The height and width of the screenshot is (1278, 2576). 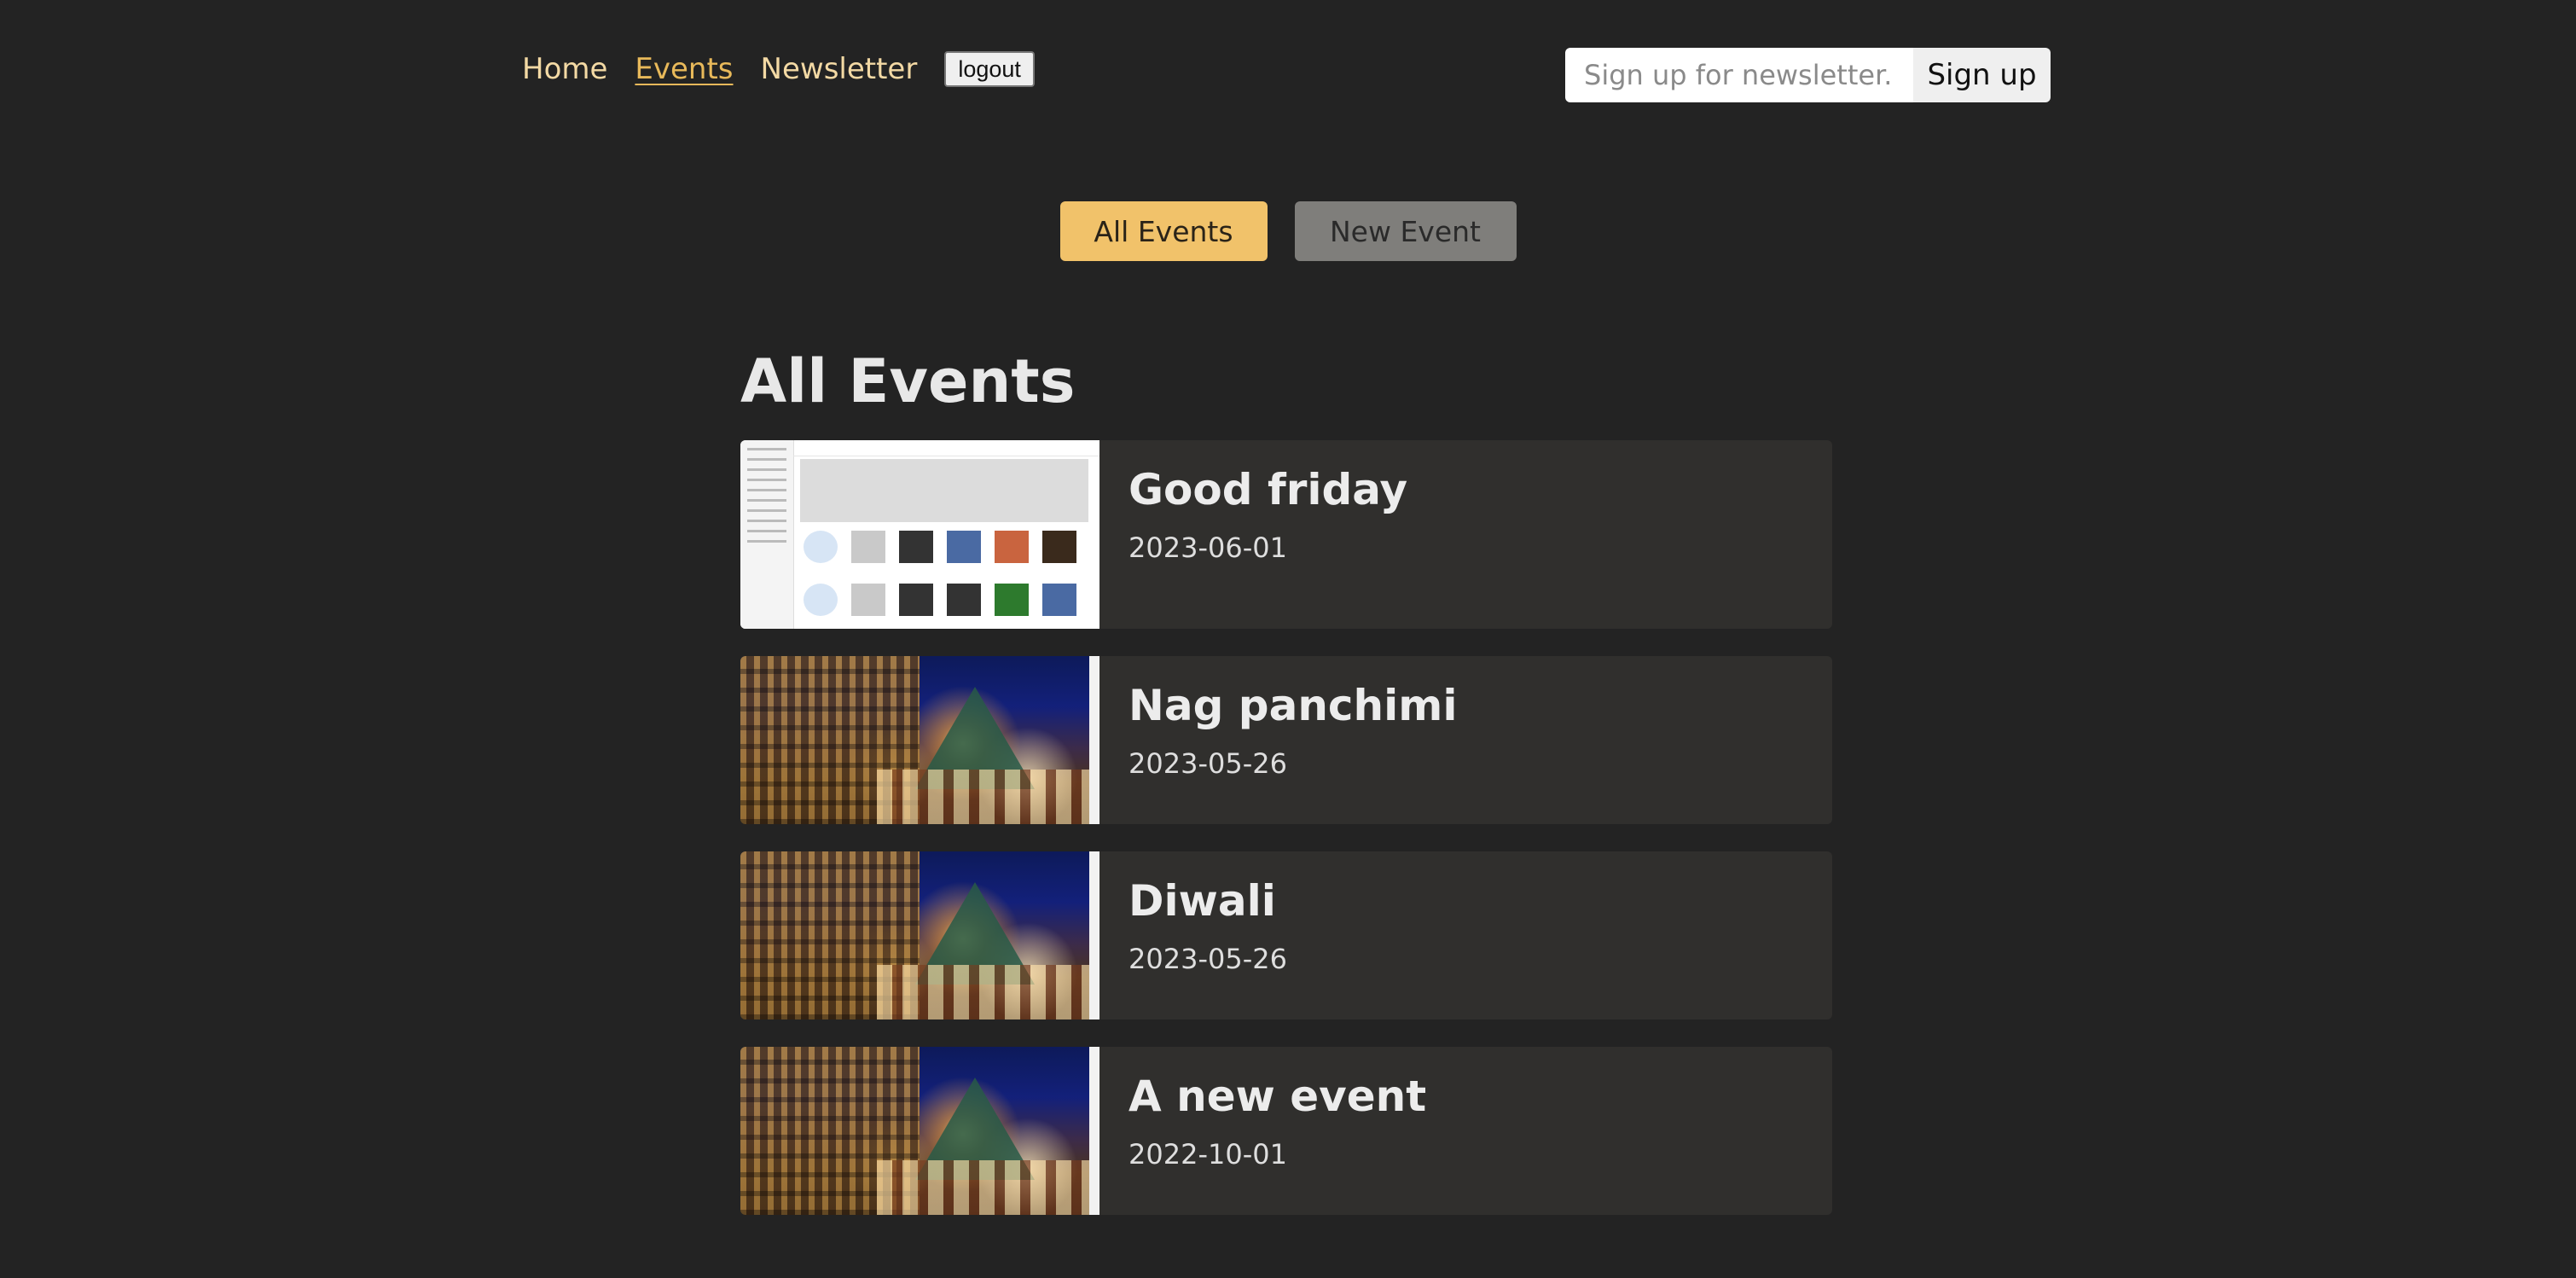 I want to click on event-card: Good friday 2023-06-01, so click(x=1286, y=535).